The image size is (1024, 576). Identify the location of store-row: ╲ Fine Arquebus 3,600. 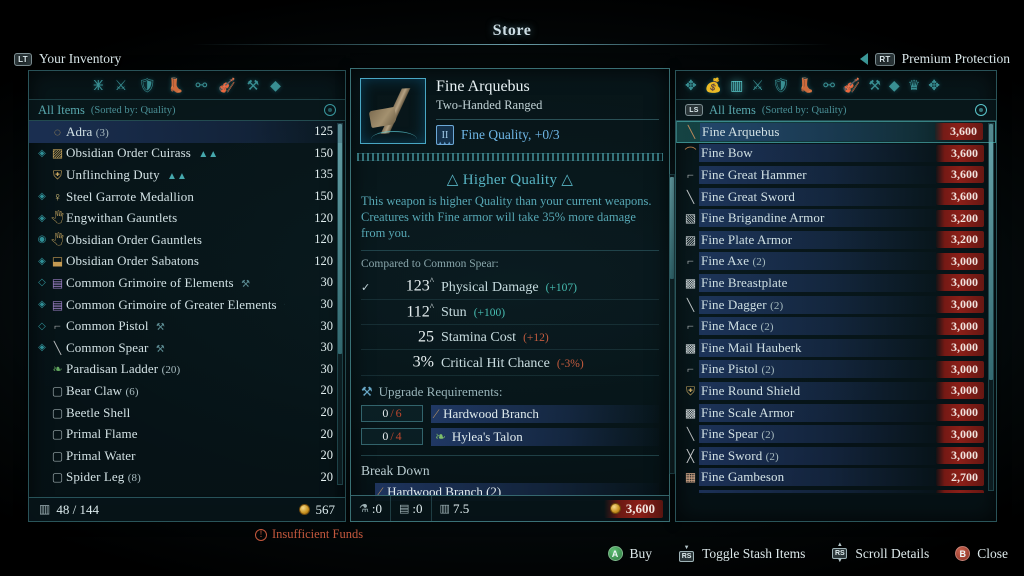
(836, 132).